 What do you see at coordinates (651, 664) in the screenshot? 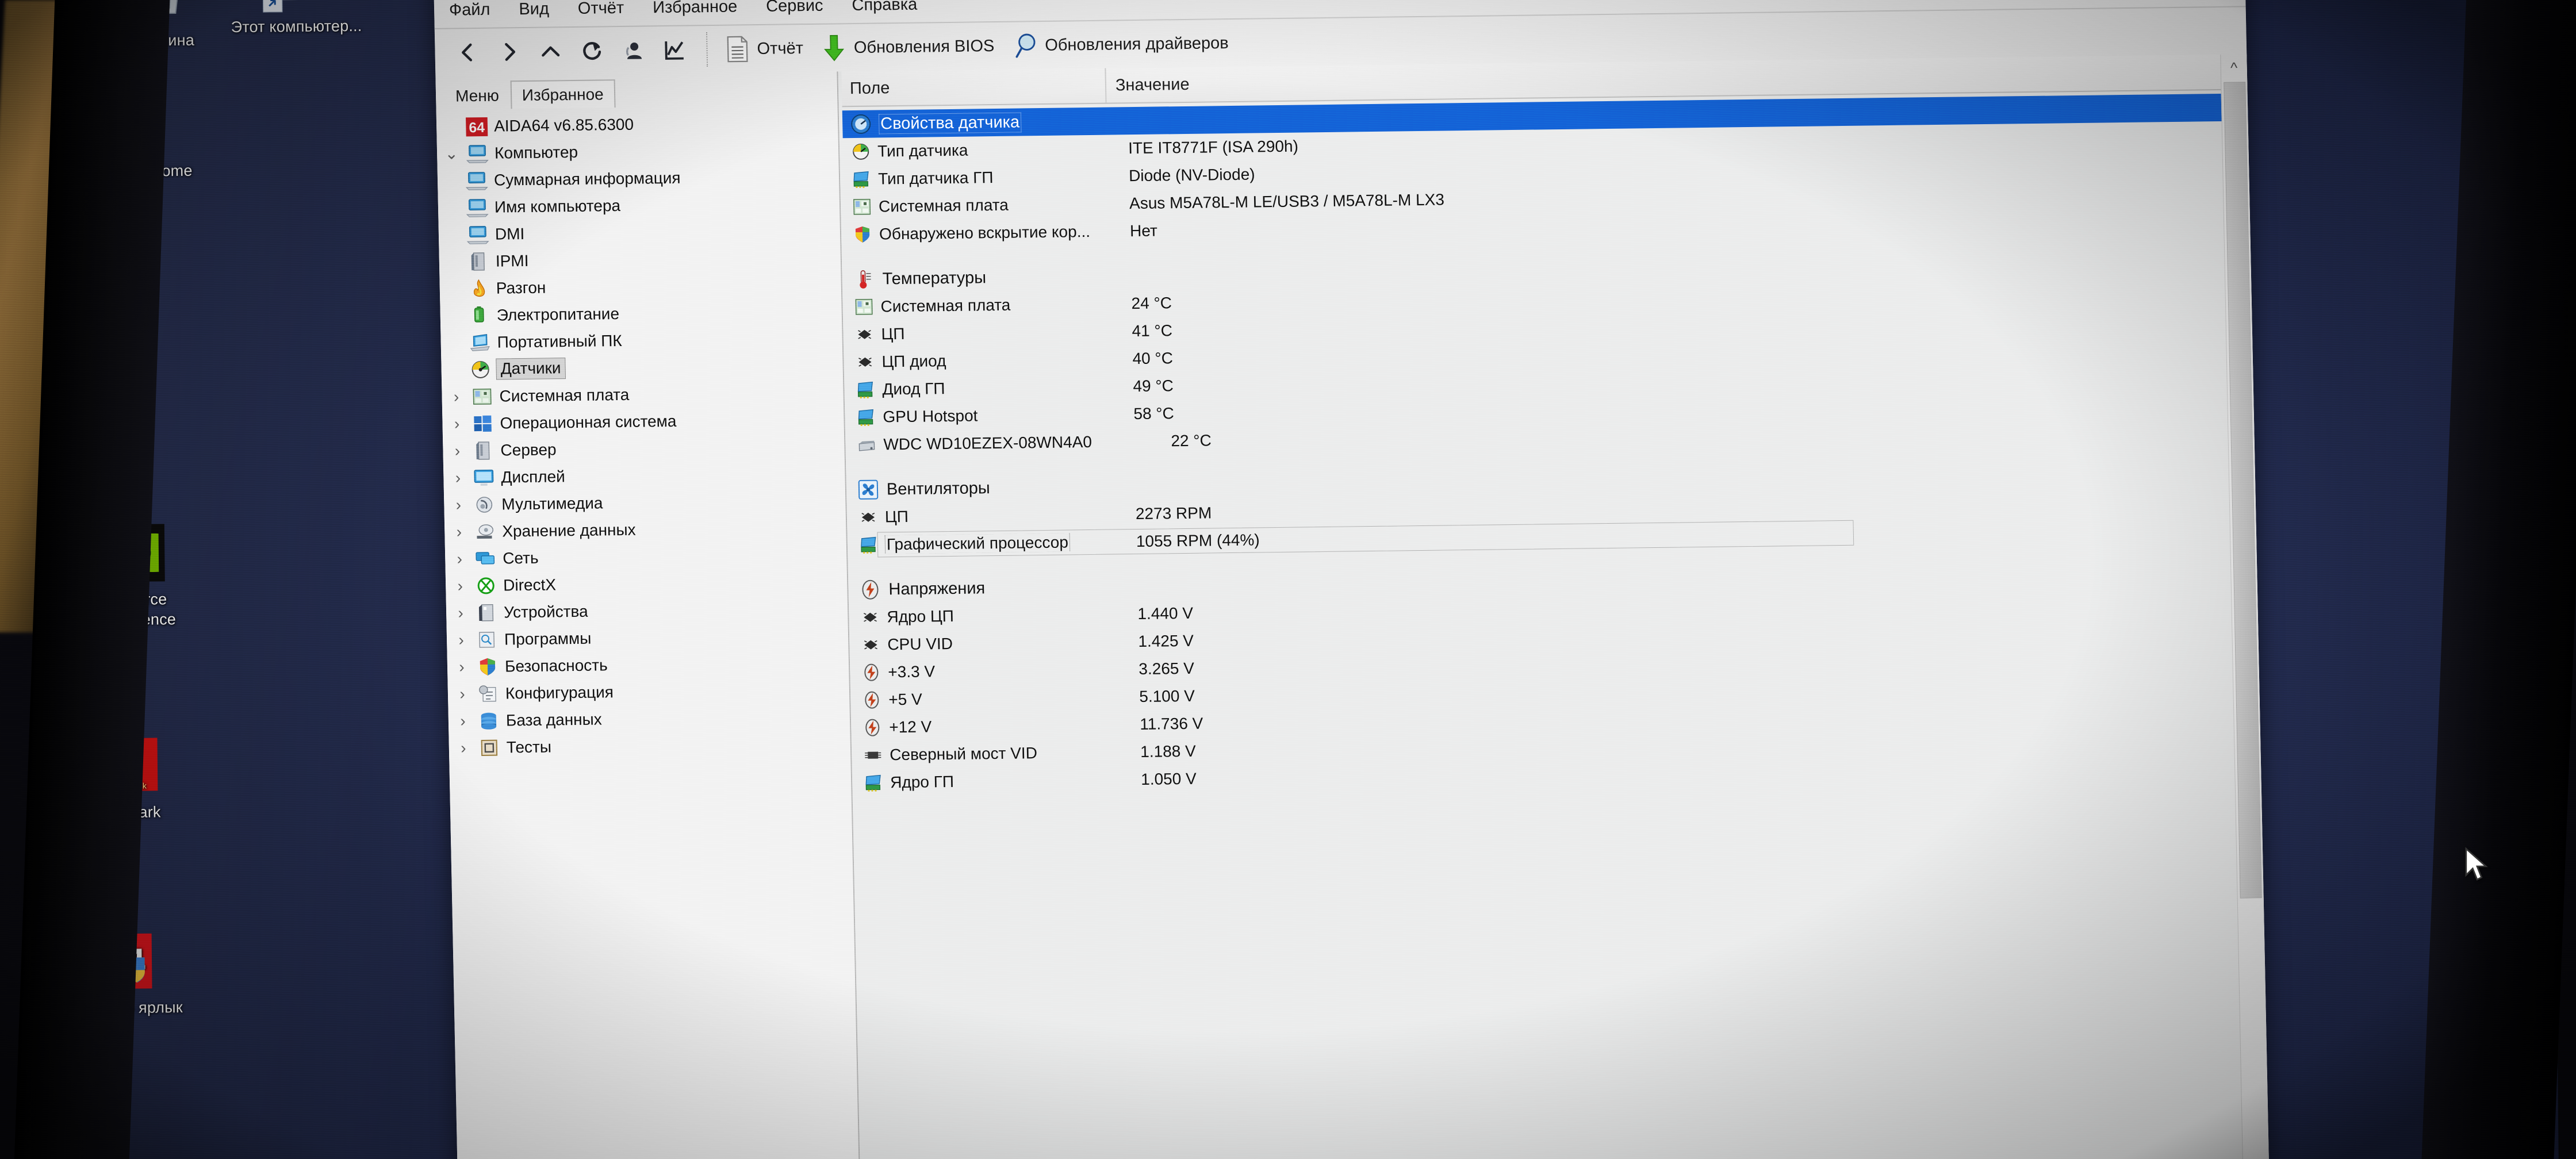
I see `tree-item-security: › Безопасность` at bounding box center [651, 664].